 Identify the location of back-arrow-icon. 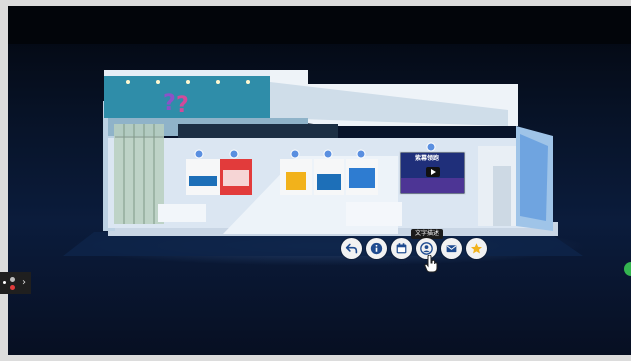
(351, 248).